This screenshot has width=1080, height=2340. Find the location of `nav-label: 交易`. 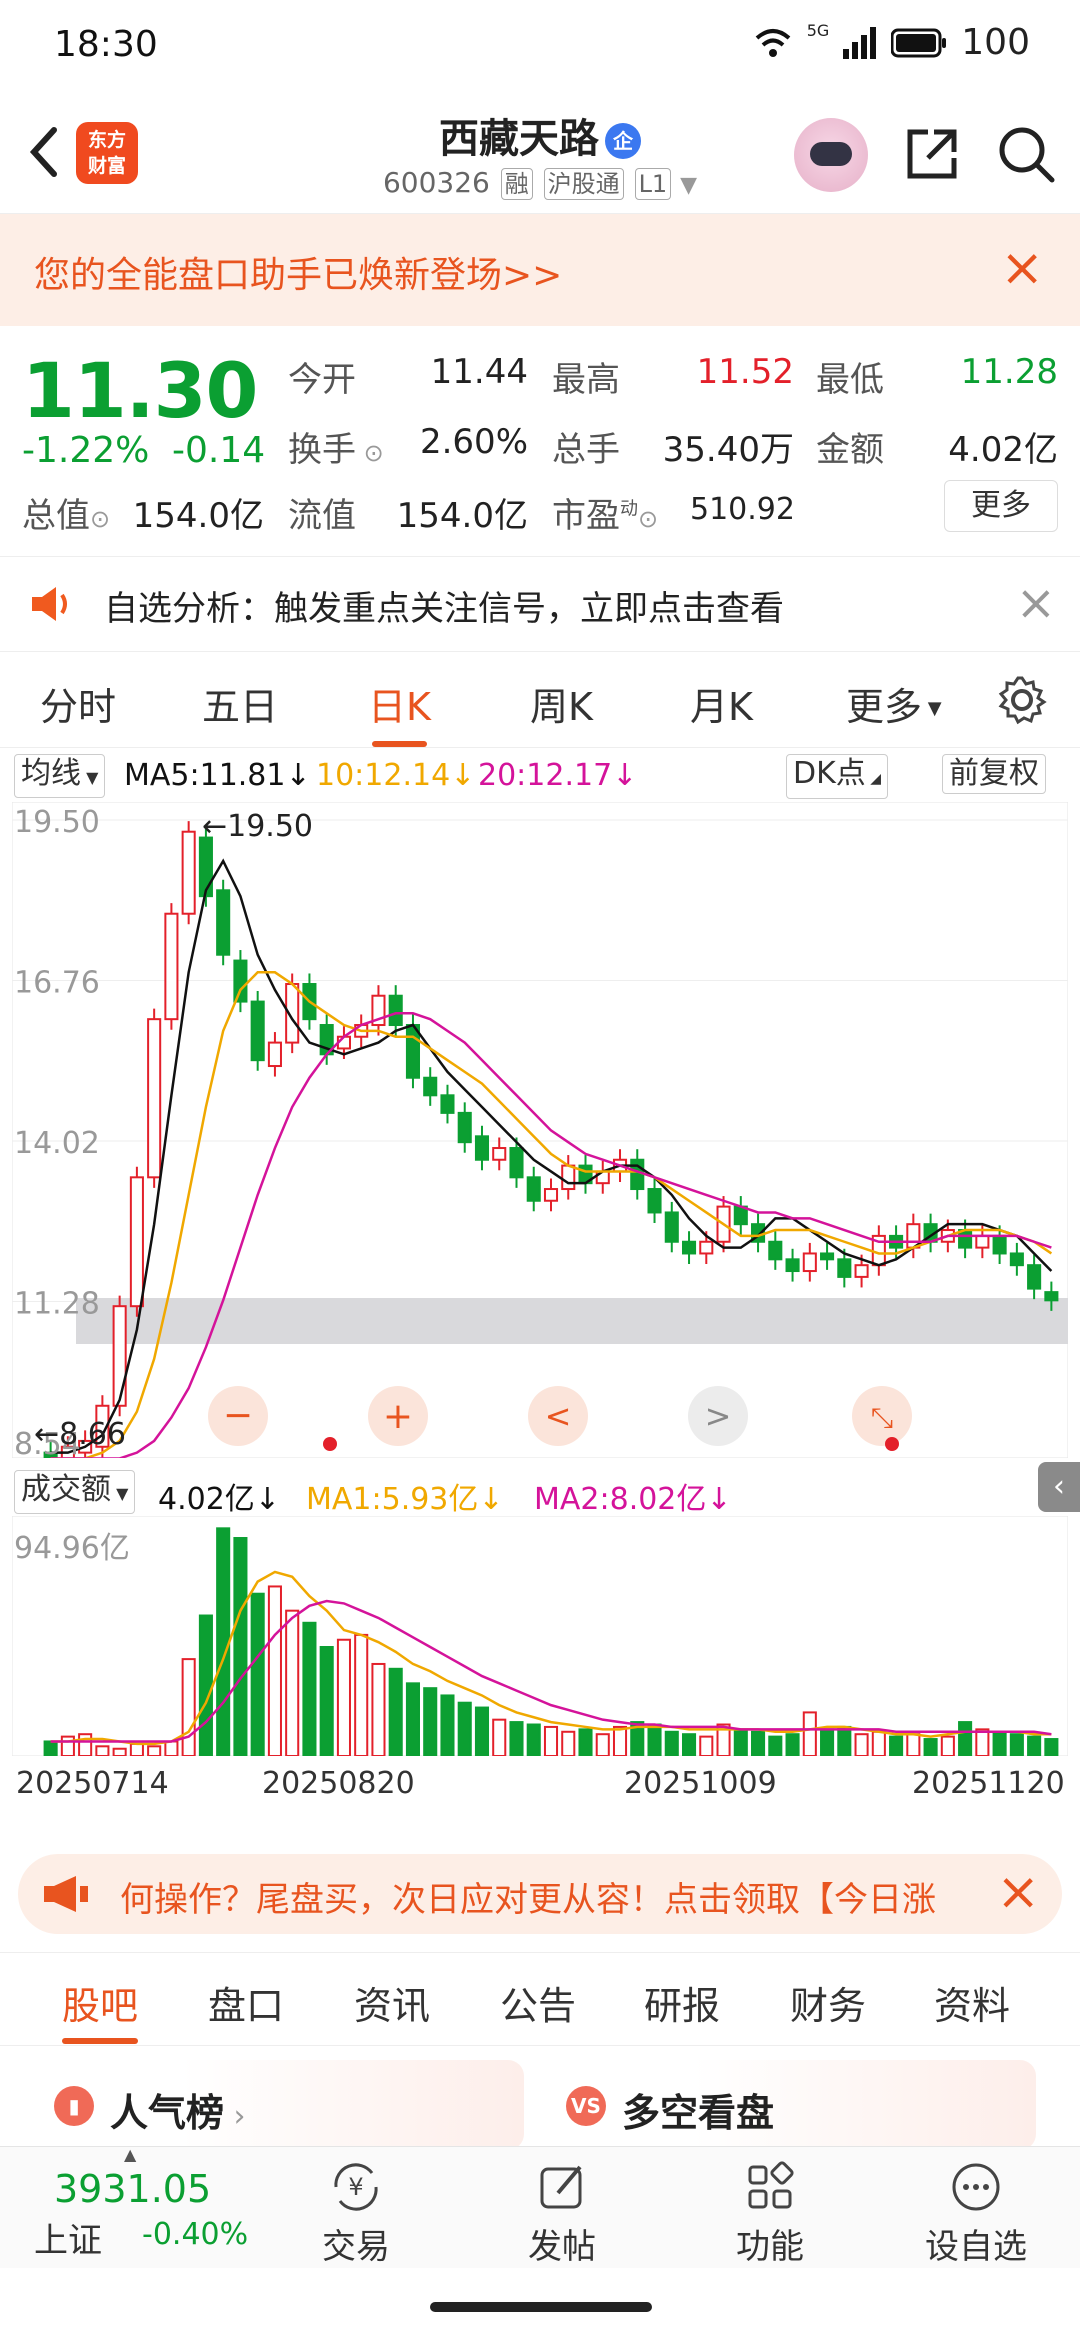

nav-label: 交易 is located at coordinates (356, 2247).